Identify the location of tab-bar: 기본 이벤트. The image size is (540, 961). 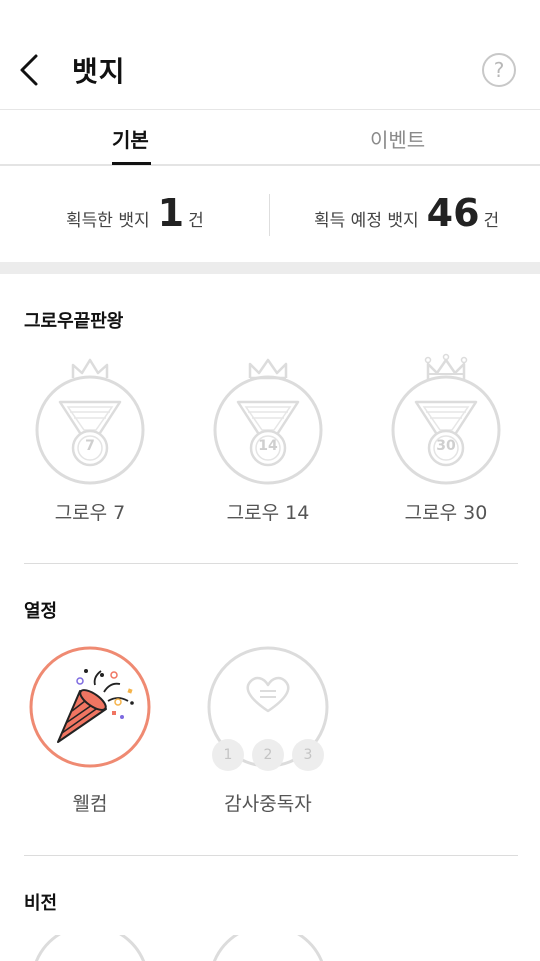
(270, 138).